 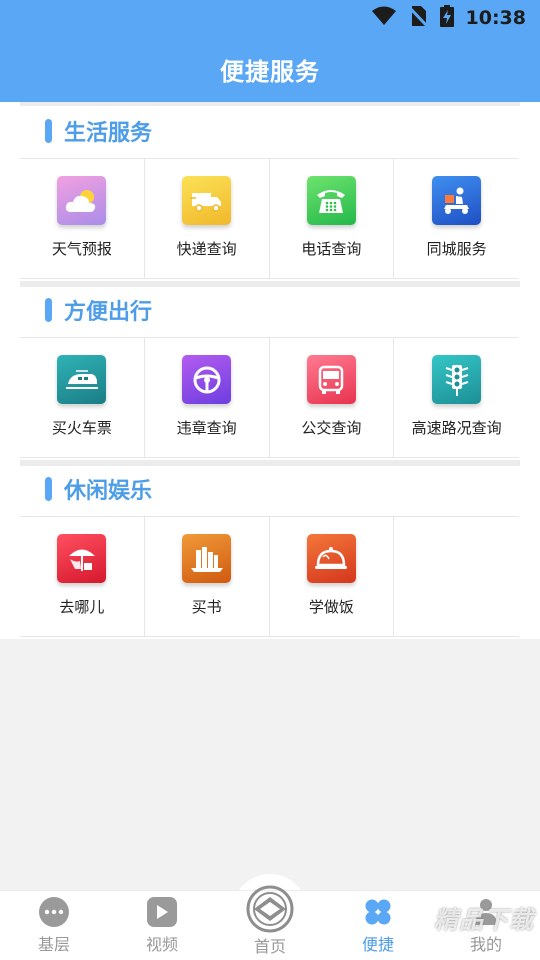 What do you see at coordinates (98, 131) in the screenshot?
I see `section-title: 生活服务` at bounding box center [98, 131].